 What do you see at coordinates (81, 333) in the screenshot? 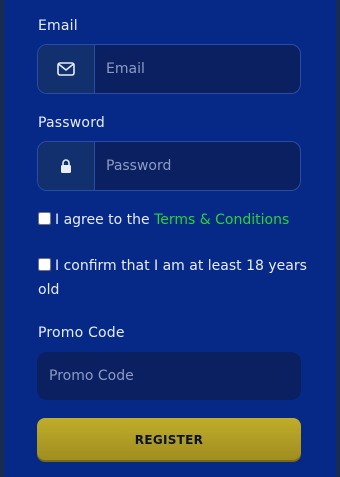
I see `promo-label: Promo Code` at bounding box center [81, 333].